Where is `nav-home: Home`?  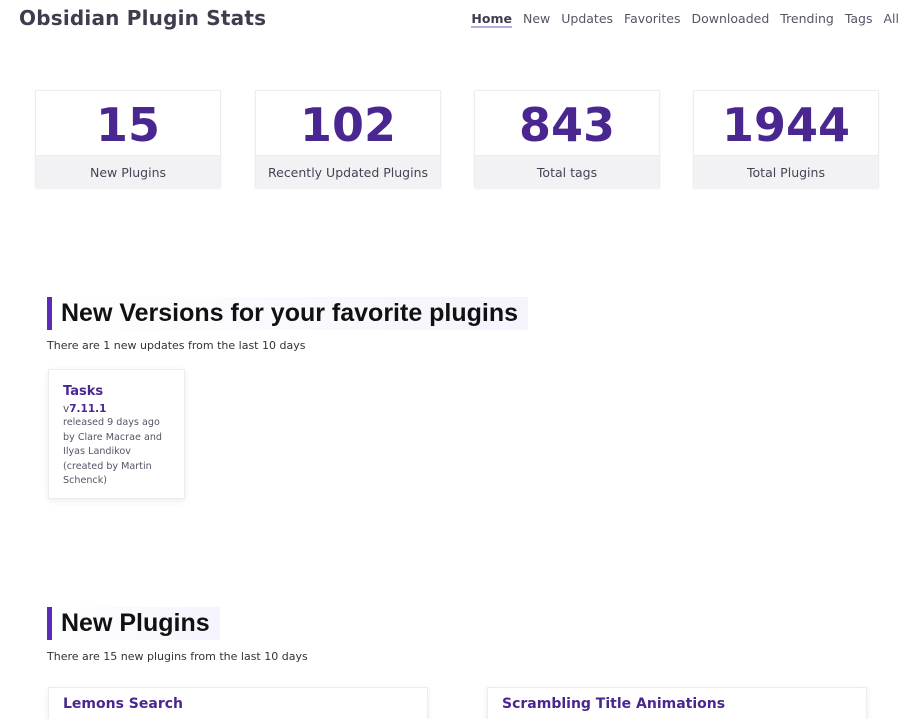 nav-home: Home is located at coordinates (491, 19).